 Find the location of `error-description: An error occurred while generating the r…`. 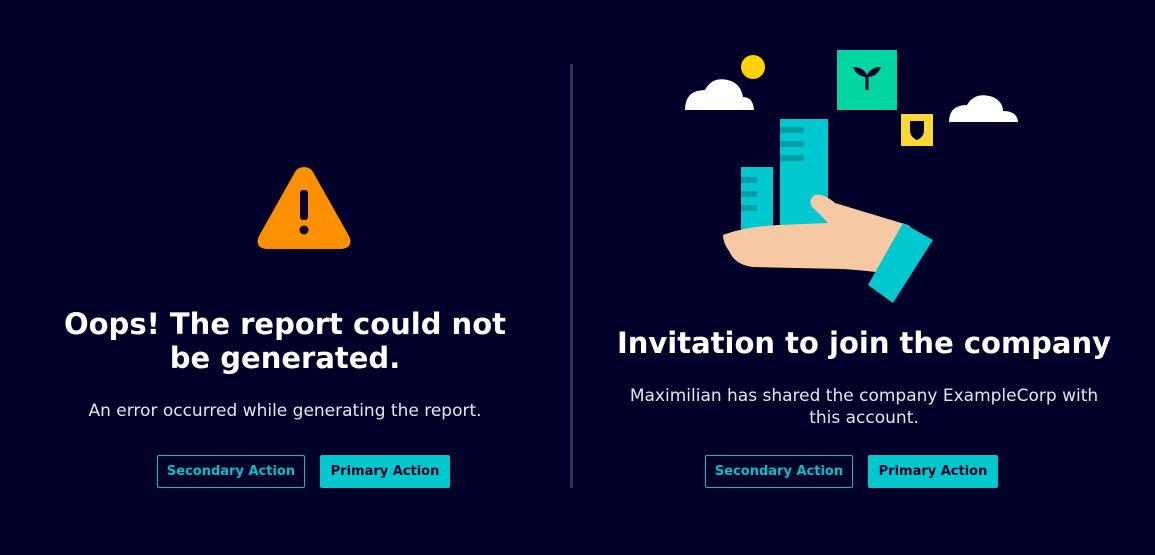

error-description: An error occurred while generating the r… is located at coordinates (285, 411).